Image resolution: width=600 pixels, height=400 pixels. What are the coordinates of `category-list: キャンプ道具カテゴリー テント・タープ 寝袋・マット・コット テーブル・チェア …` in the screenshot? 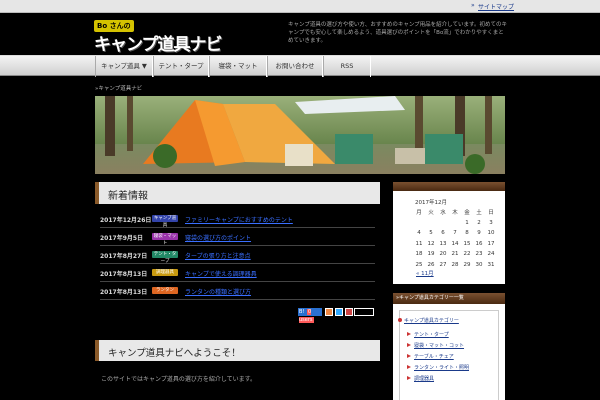 It's located at (448, 355).